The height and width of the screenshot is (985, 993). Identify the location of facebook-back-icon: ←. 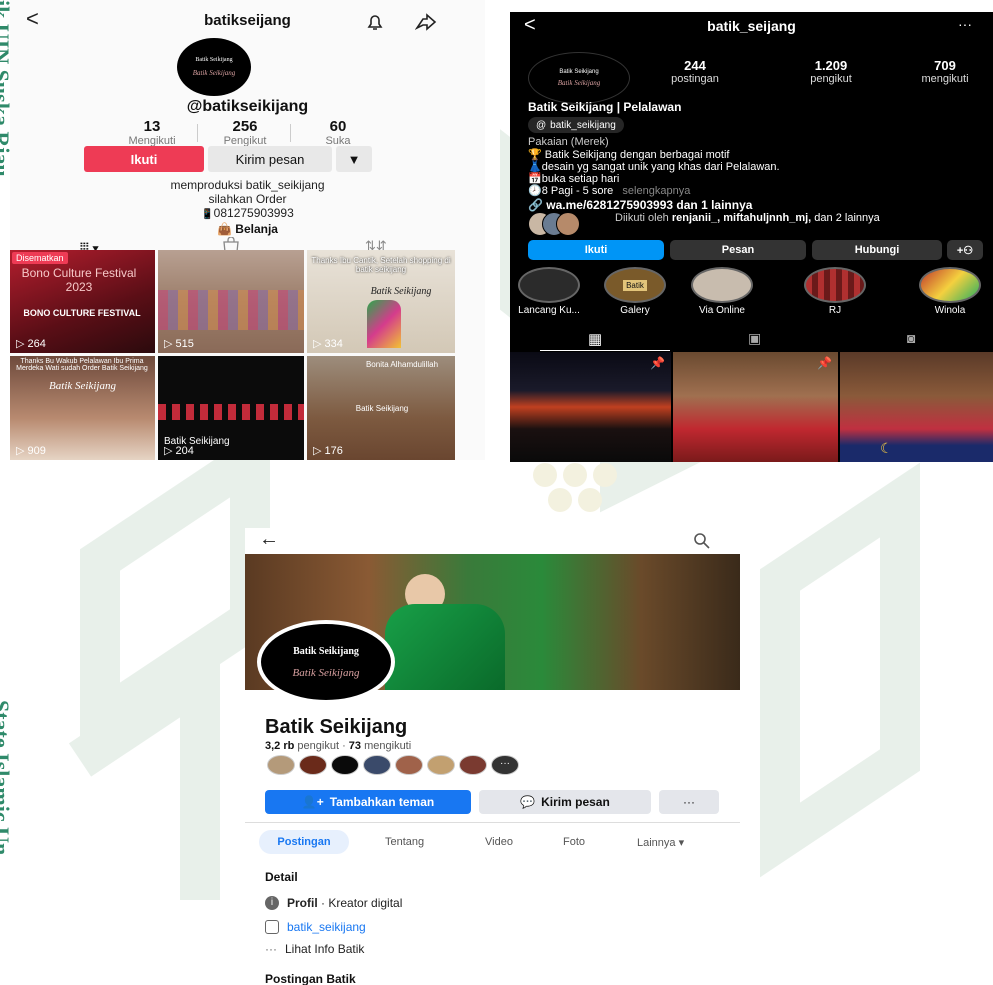
(269, 539).